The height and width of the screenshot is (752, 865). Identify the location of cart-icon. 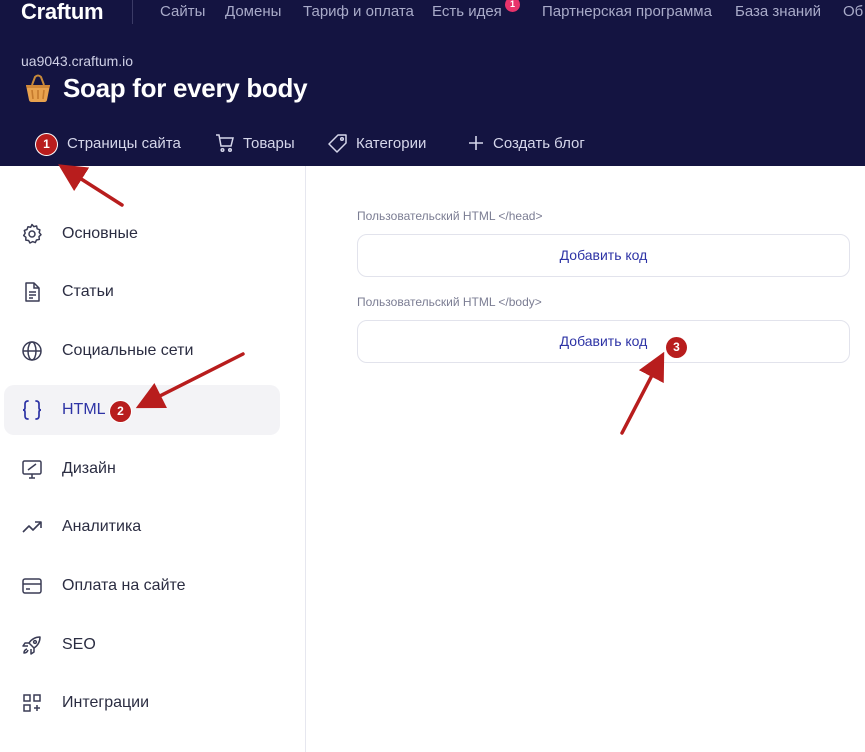
(225, 143).